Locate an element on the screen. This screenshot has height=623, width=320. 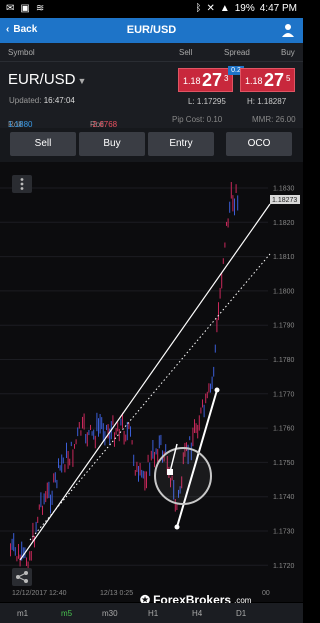
y-tick-label: 1.1760 is located at coordinates (284, 429).